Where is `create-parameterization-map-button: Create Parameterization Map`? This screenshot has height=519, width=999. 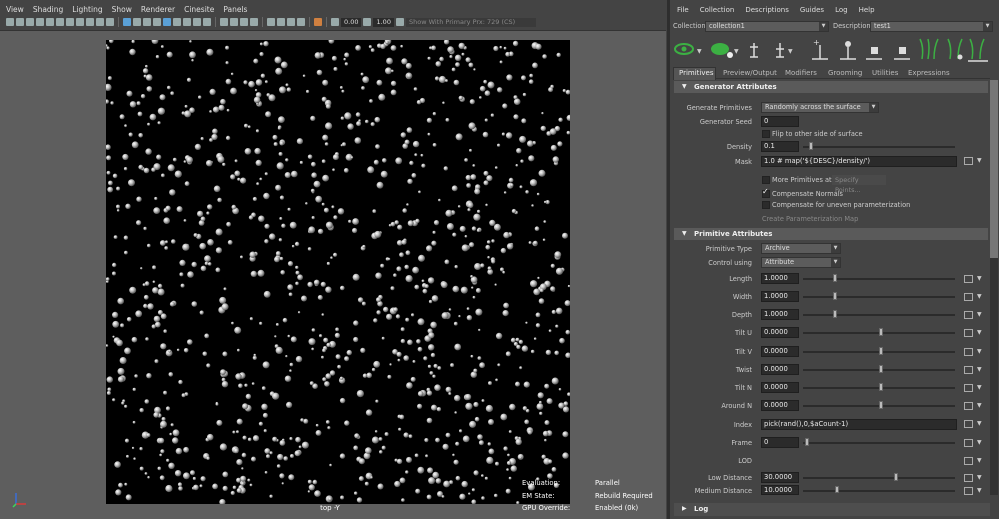 create-parameterization-map-button: Create Parameterization Map is located at coordinates (810, 219).